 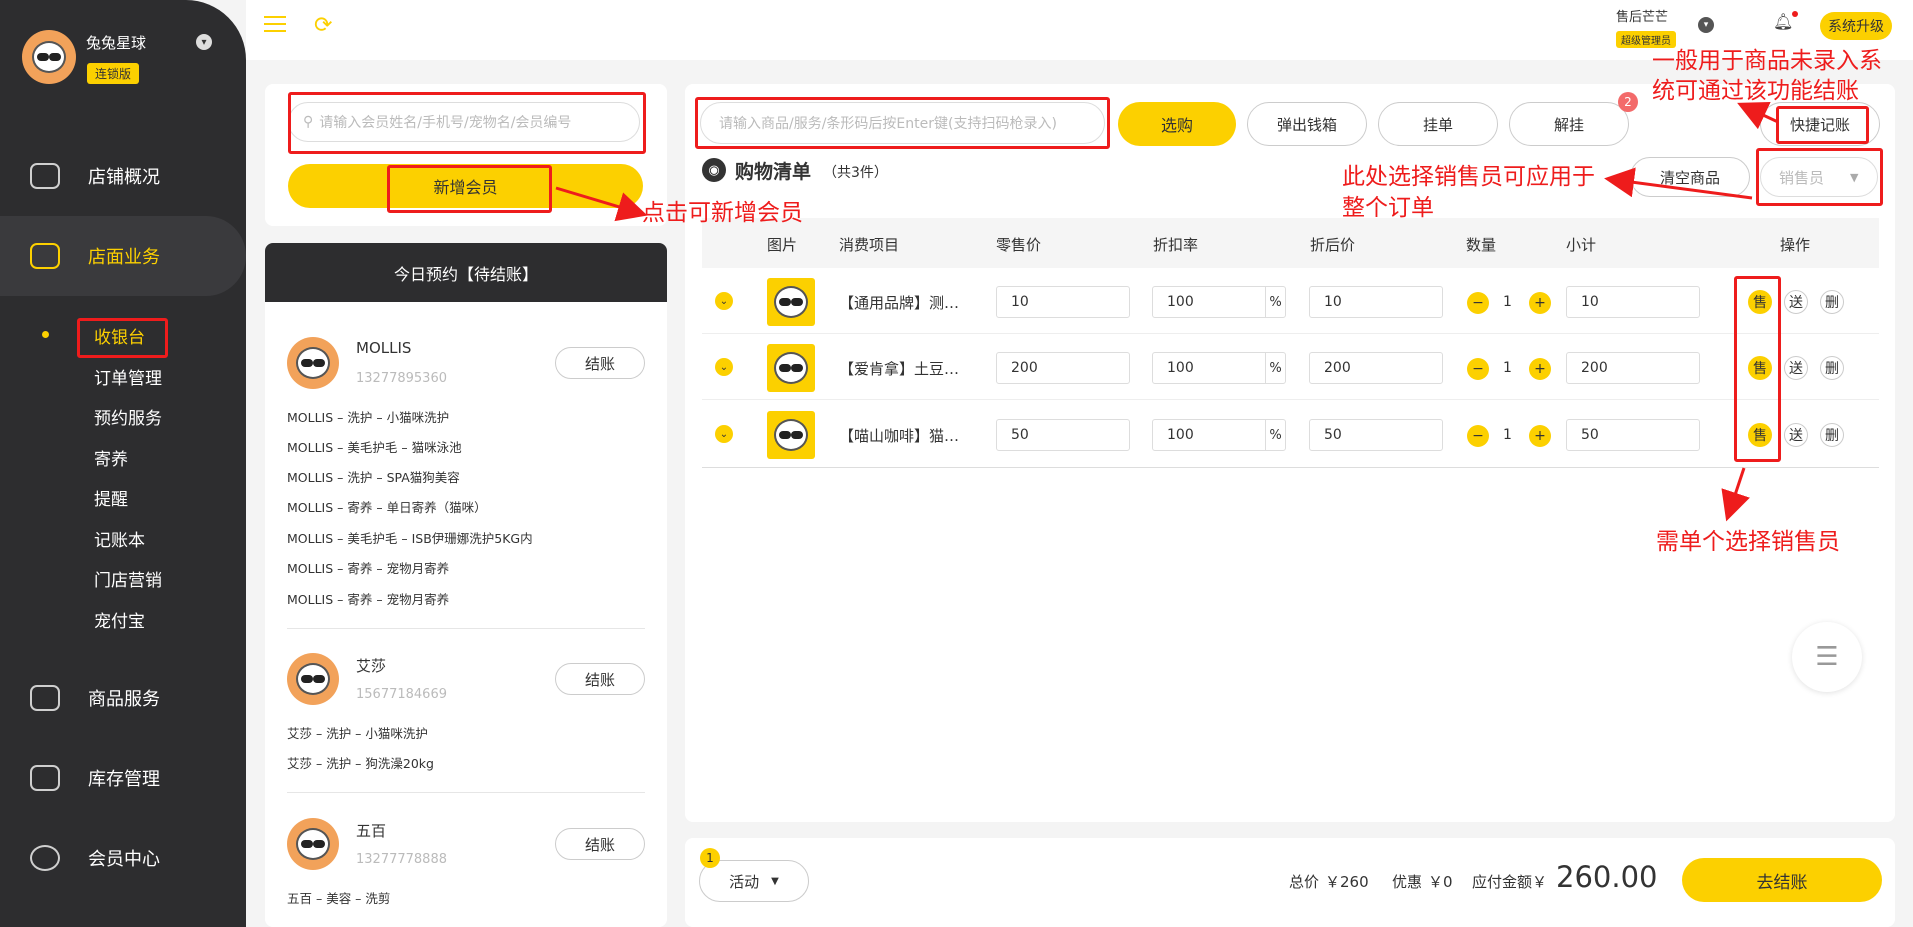 What do you see at coordinates (1819, 177) in the screenshot?
I see `highlight-seller-select` at bounding box center [1819, 177].